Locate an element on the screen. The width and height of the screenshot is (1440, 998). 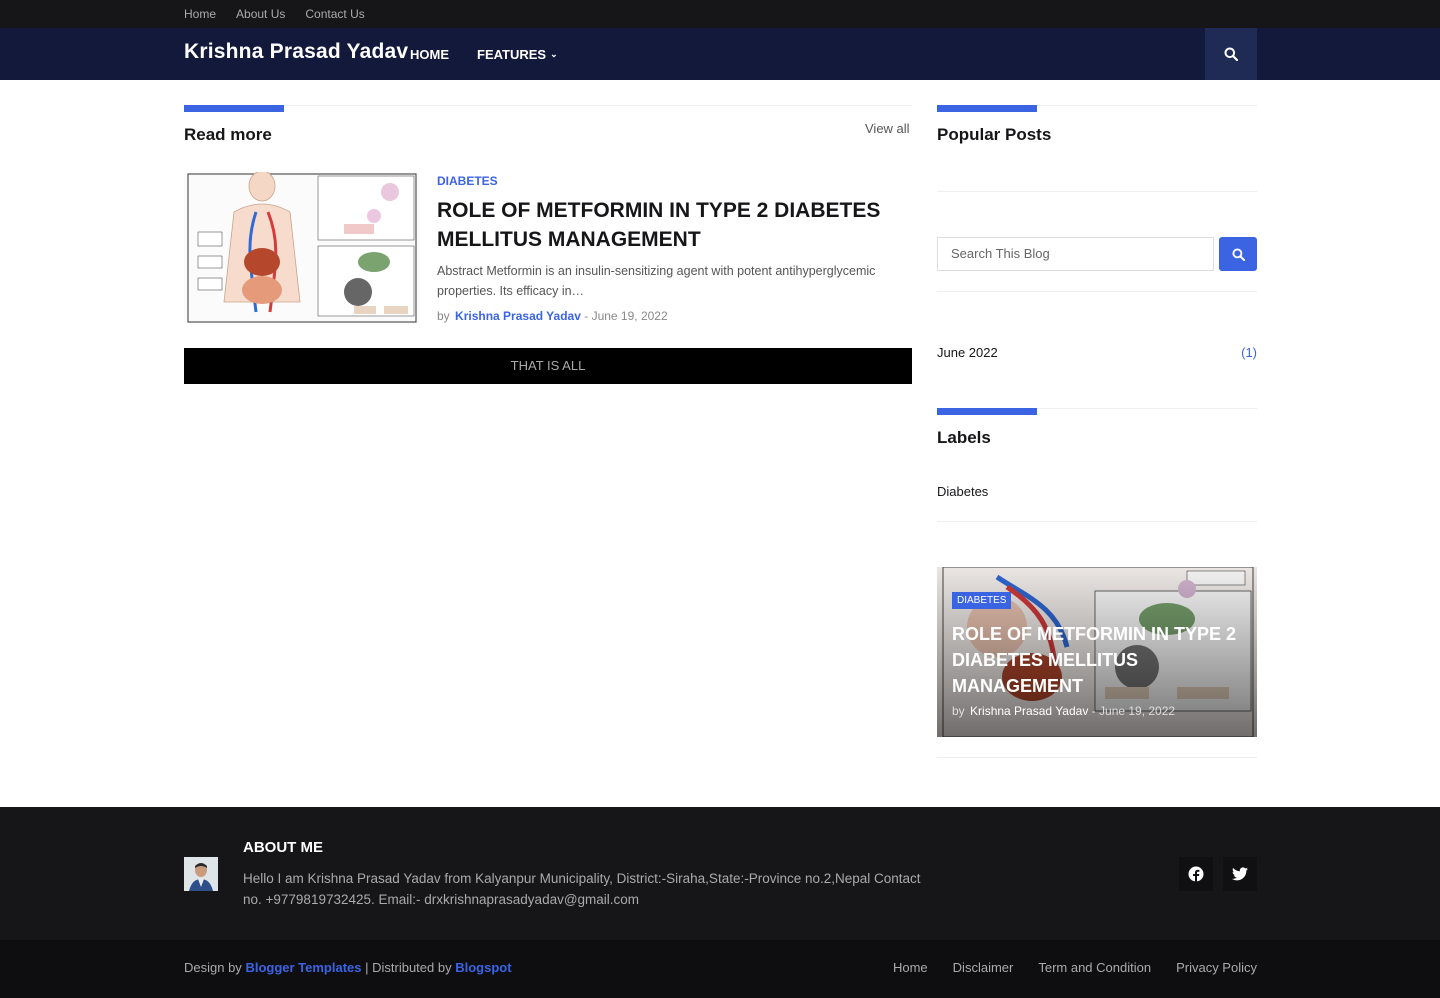
read-more-header: Read more is located at coordinates (548, 124).